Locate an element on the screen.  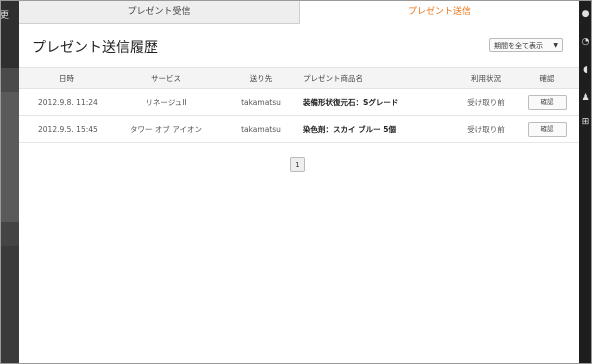
header-confirm: 確認 is located at coordinates (547, 78).